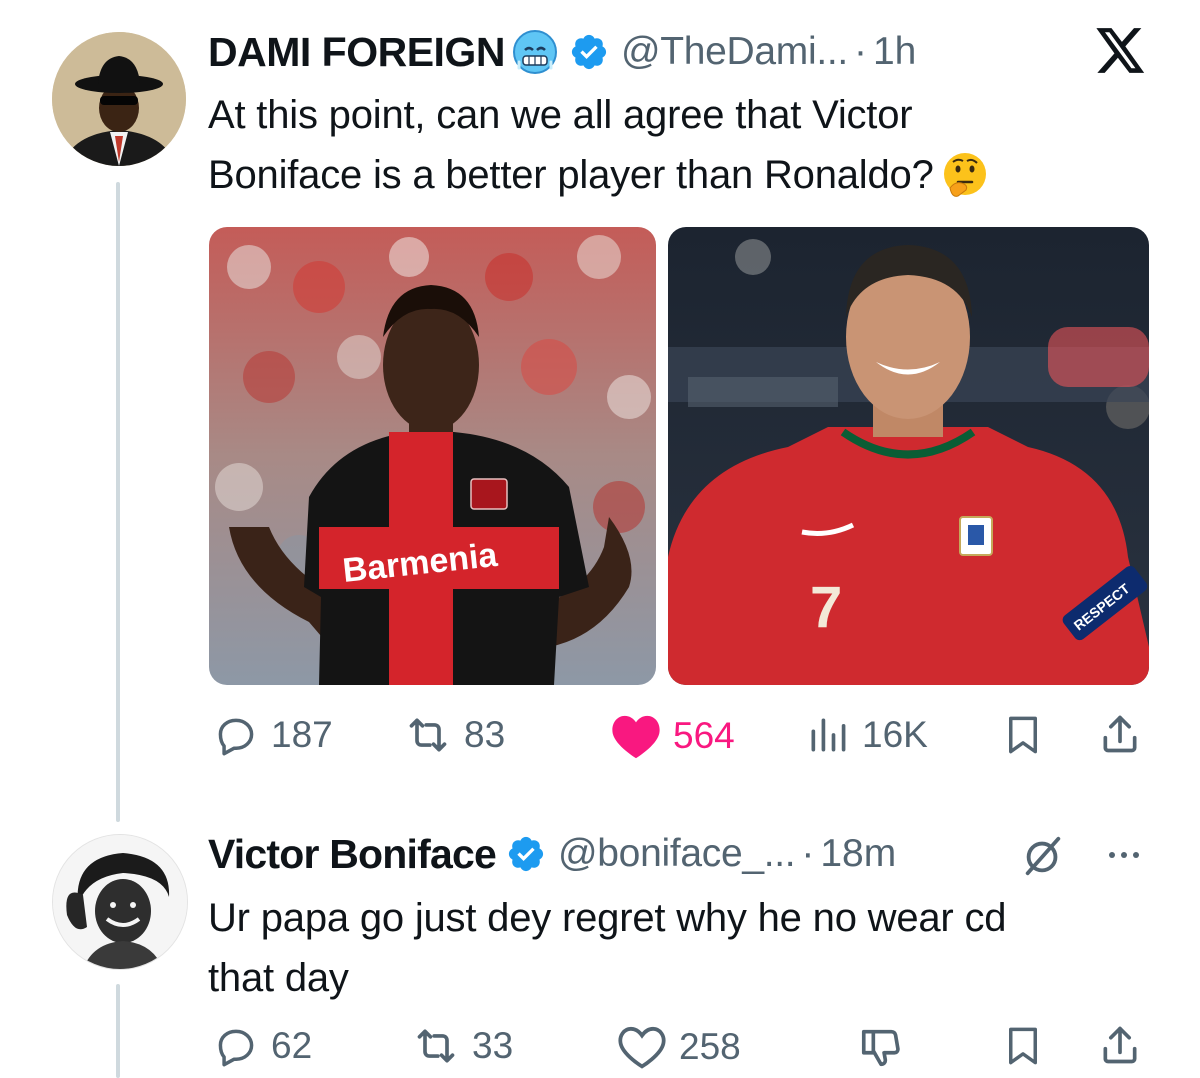  Describe the element at coordinates (672, 736) in the screenshot. I see `like-button: 564` at that location.